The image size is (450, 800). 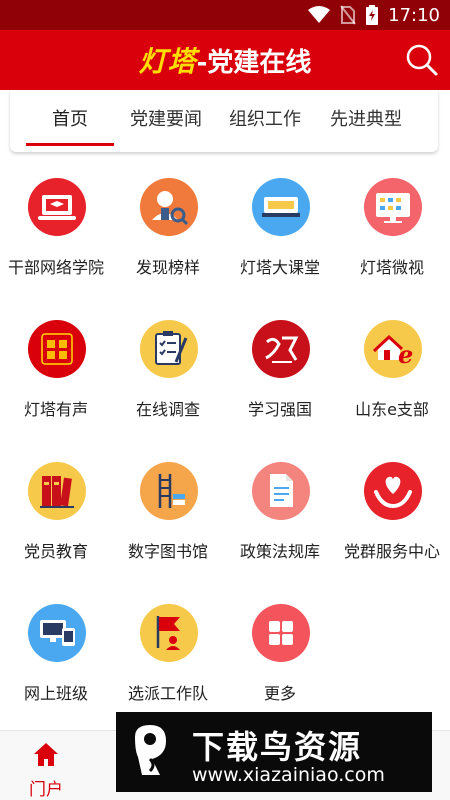 I want to click on watermark-banner: 下载鸟资源 www.xiazainiao.com, so click(x=274, y=752).